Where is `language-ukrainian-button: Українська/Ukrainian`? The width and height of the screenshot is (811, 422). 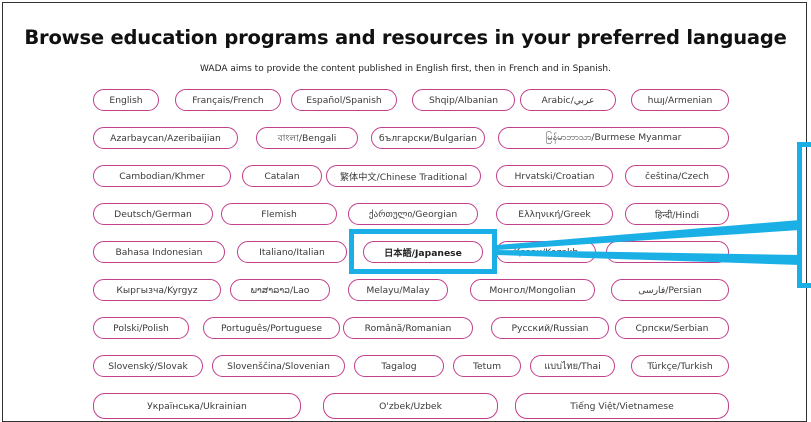
language-ukrainian-button: Українська/Ukrainian is located at coordinates (197, 406).